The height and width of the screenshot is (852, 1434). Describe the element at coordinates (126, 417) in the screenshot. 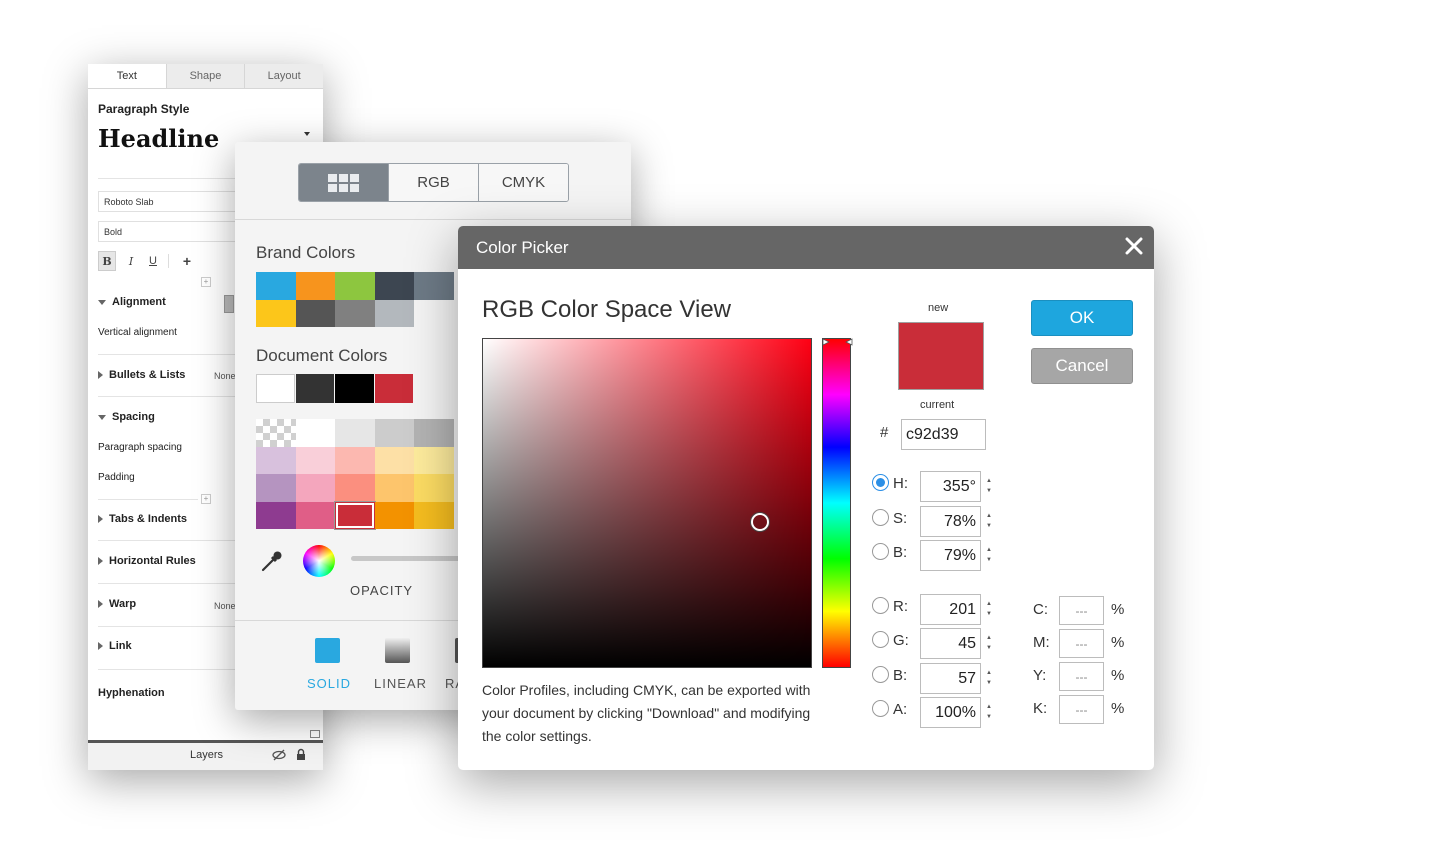

I see `section-spacing: Spacing` at that location.